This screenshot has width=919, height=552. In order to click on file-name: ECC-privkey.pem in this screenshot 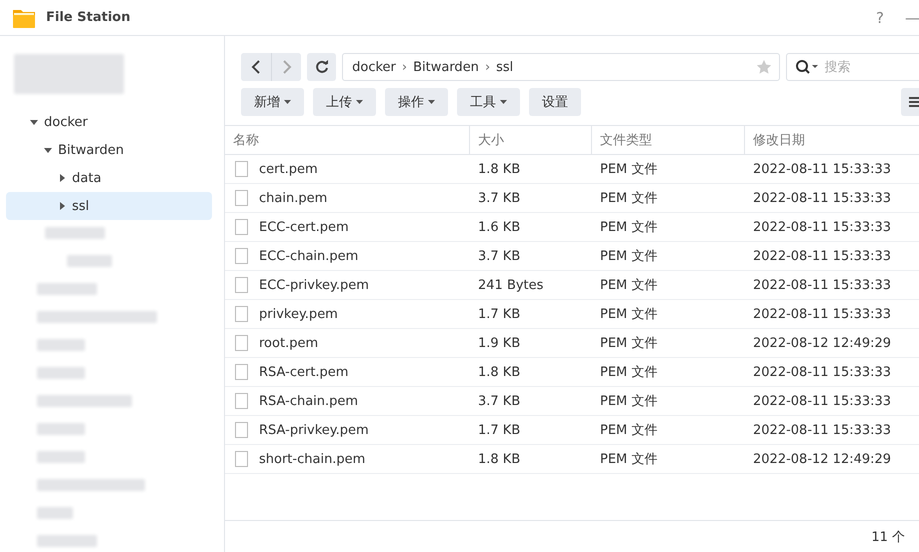, I will do `click(314, 285)`.